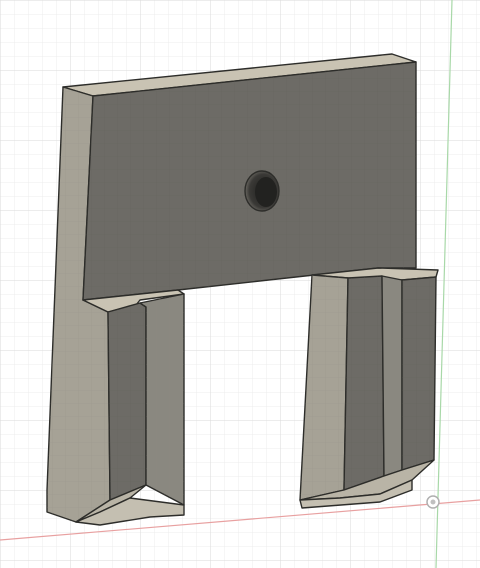  Describe the element at coordinates (419, 373) in the screenshot. I see `right-leg-outer-grid` at that location.